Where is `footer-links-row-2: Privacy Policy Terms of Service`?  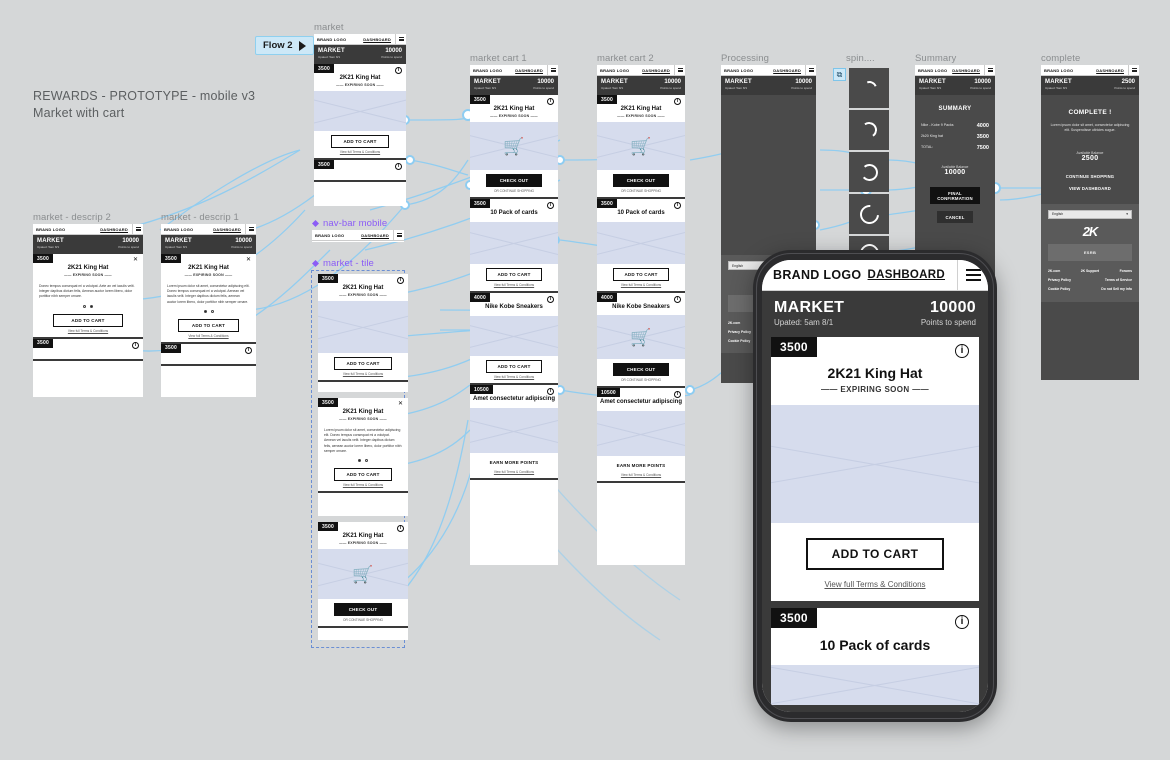 footer-links-row-2: Privacy Policy Terms of Service is located at coordinates (1090, 280).